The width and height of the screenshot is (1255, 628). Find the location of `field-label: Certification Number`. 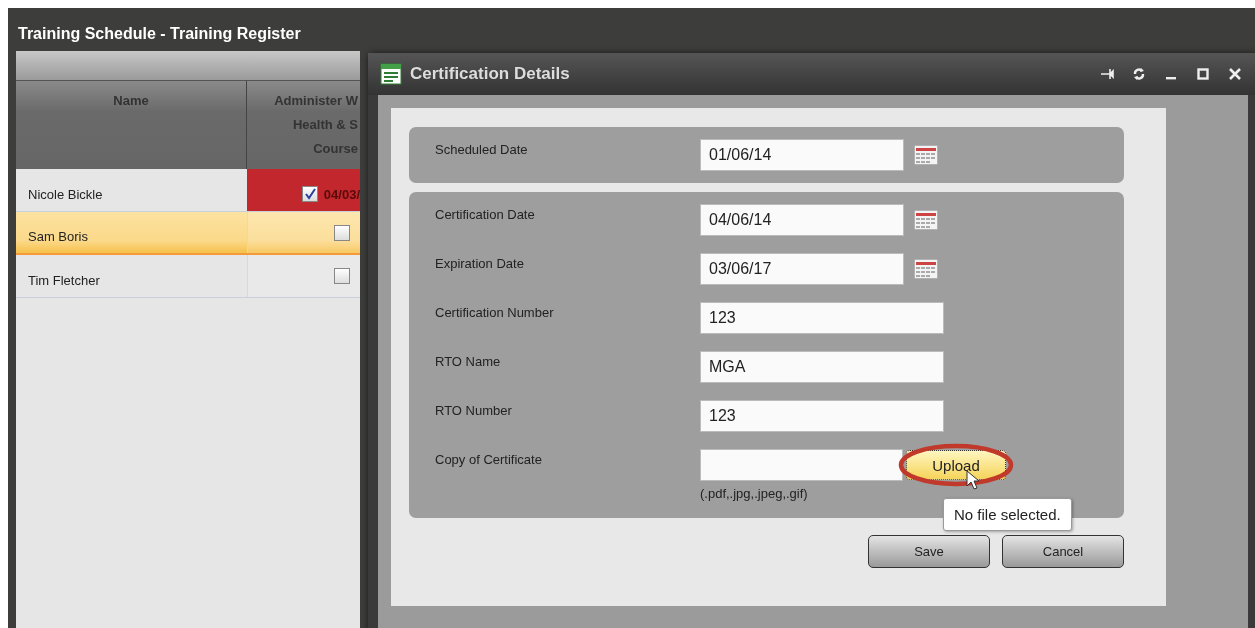

field-label: Certification Number is located at coordinates (495, 312).